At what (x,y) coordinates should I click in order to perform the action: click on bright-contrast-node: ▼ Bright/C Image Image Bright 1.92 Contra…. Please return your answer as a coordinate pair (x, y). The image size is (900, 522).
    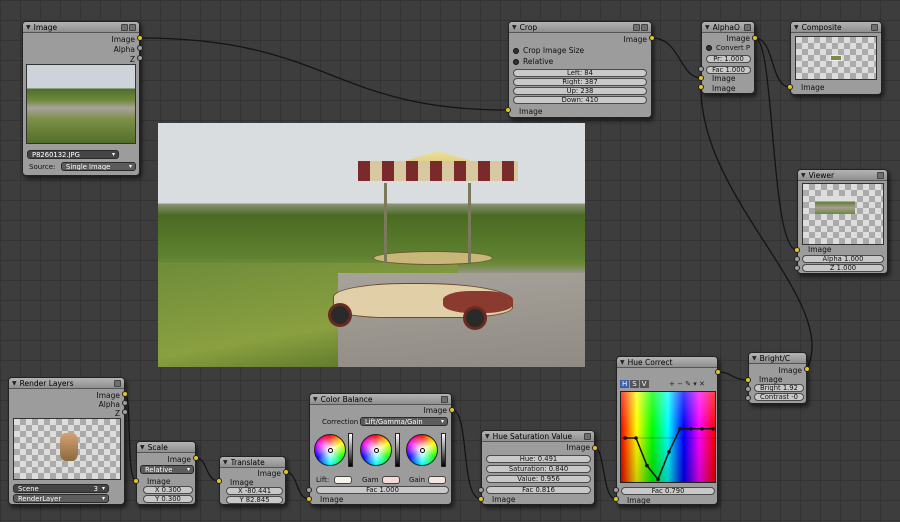
    Looking at the image, I should click on (777, 378).